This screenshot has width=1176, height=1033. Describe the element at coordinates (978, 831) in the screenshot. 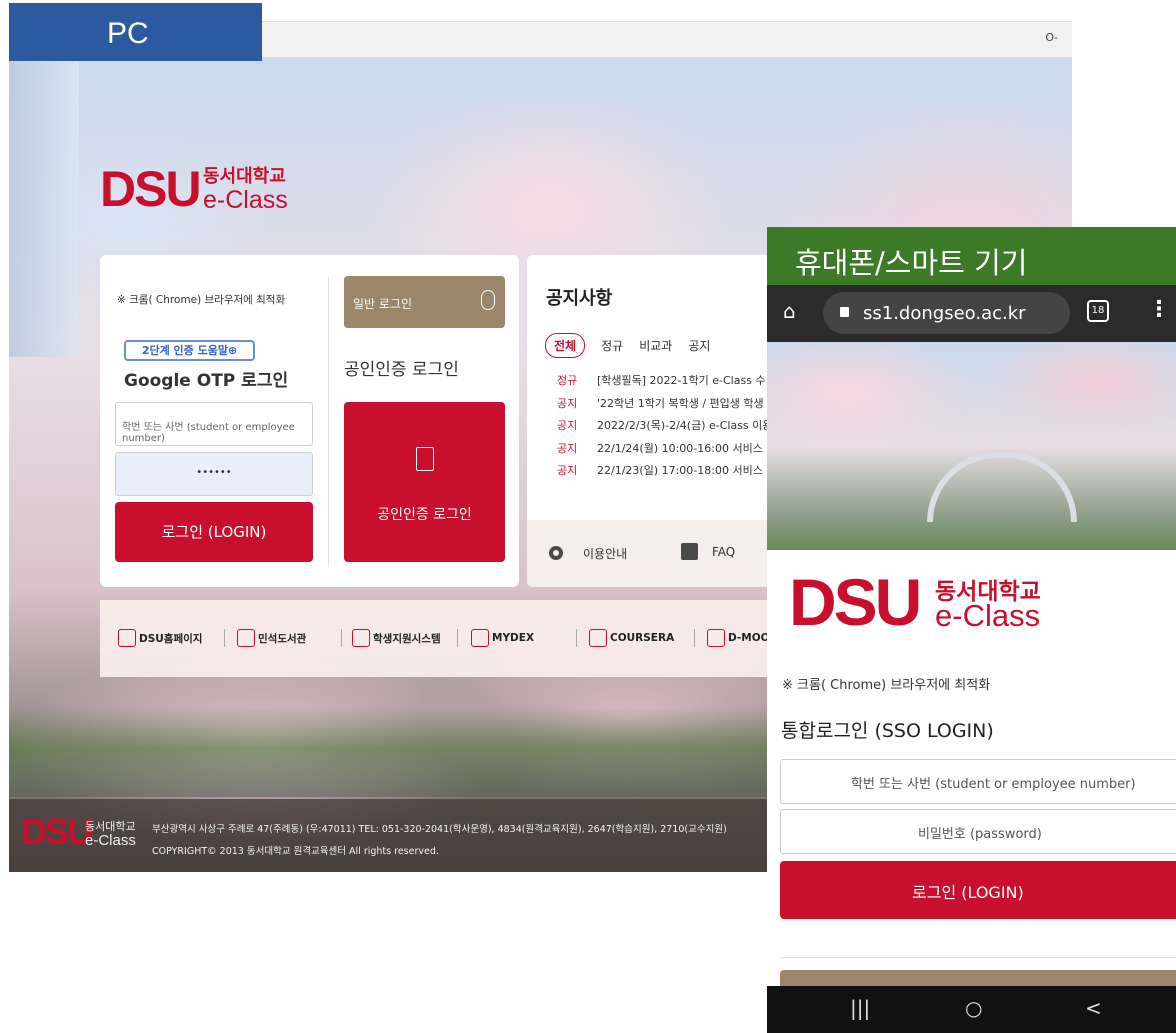

I see `mobile-password-input: 비밀번호 (password)` at that location.